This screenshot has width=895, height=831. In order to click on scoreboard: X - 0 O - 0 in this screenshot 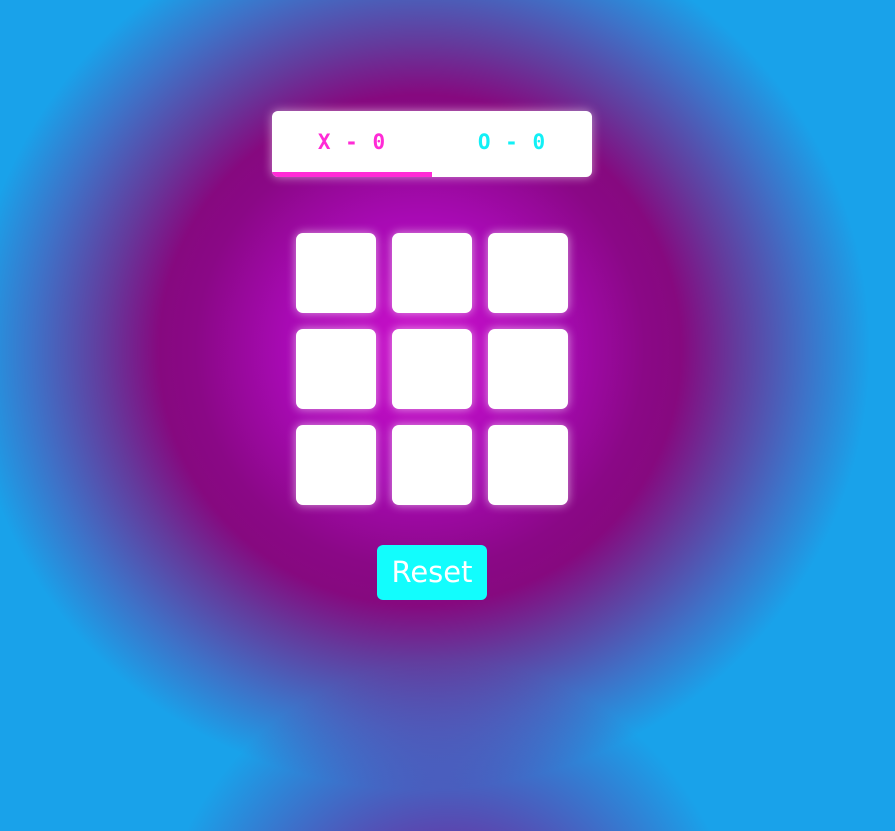, I will do `click(432, 144)`.